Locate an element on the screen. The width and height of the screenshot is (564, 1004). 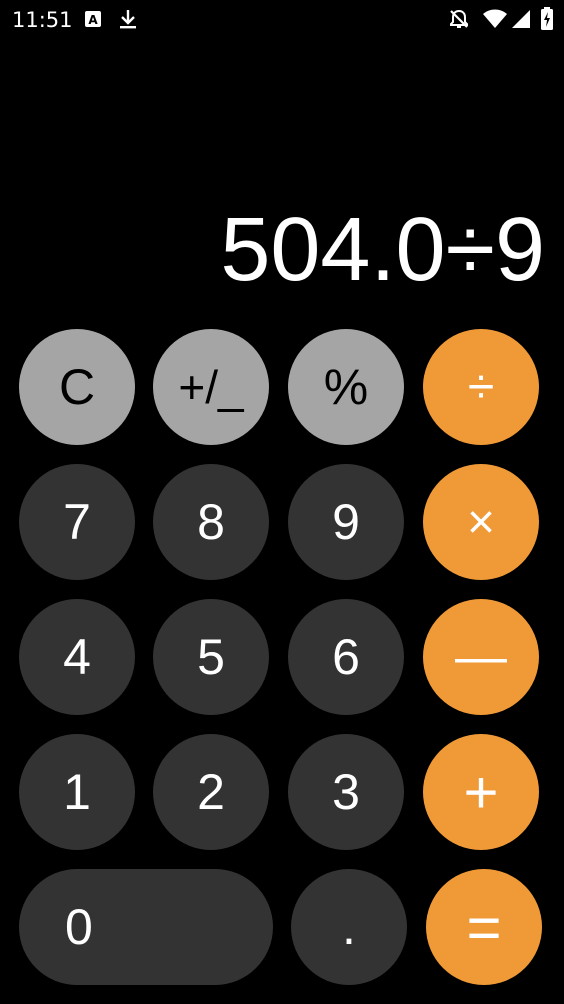
wifi-icon is located at coordinates (495, 19).